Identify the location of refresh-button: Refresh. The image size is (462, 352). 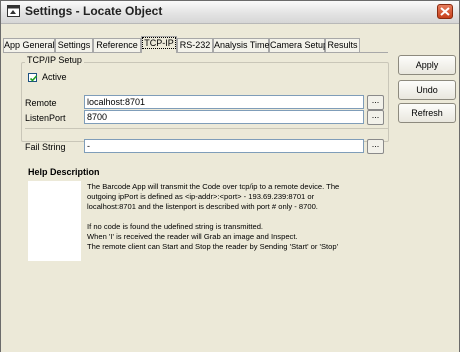
(427, 113).